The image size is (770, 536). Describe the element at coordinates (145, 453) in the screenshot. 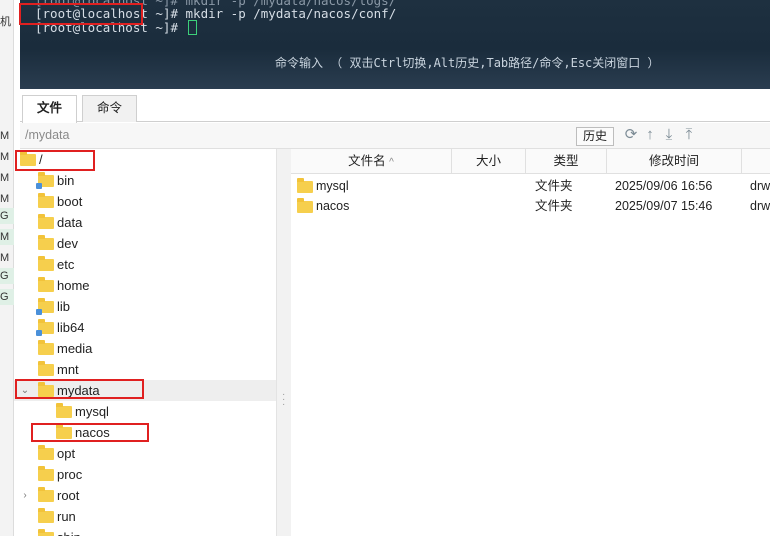

I see `tree-item-opt: opt` at that location.